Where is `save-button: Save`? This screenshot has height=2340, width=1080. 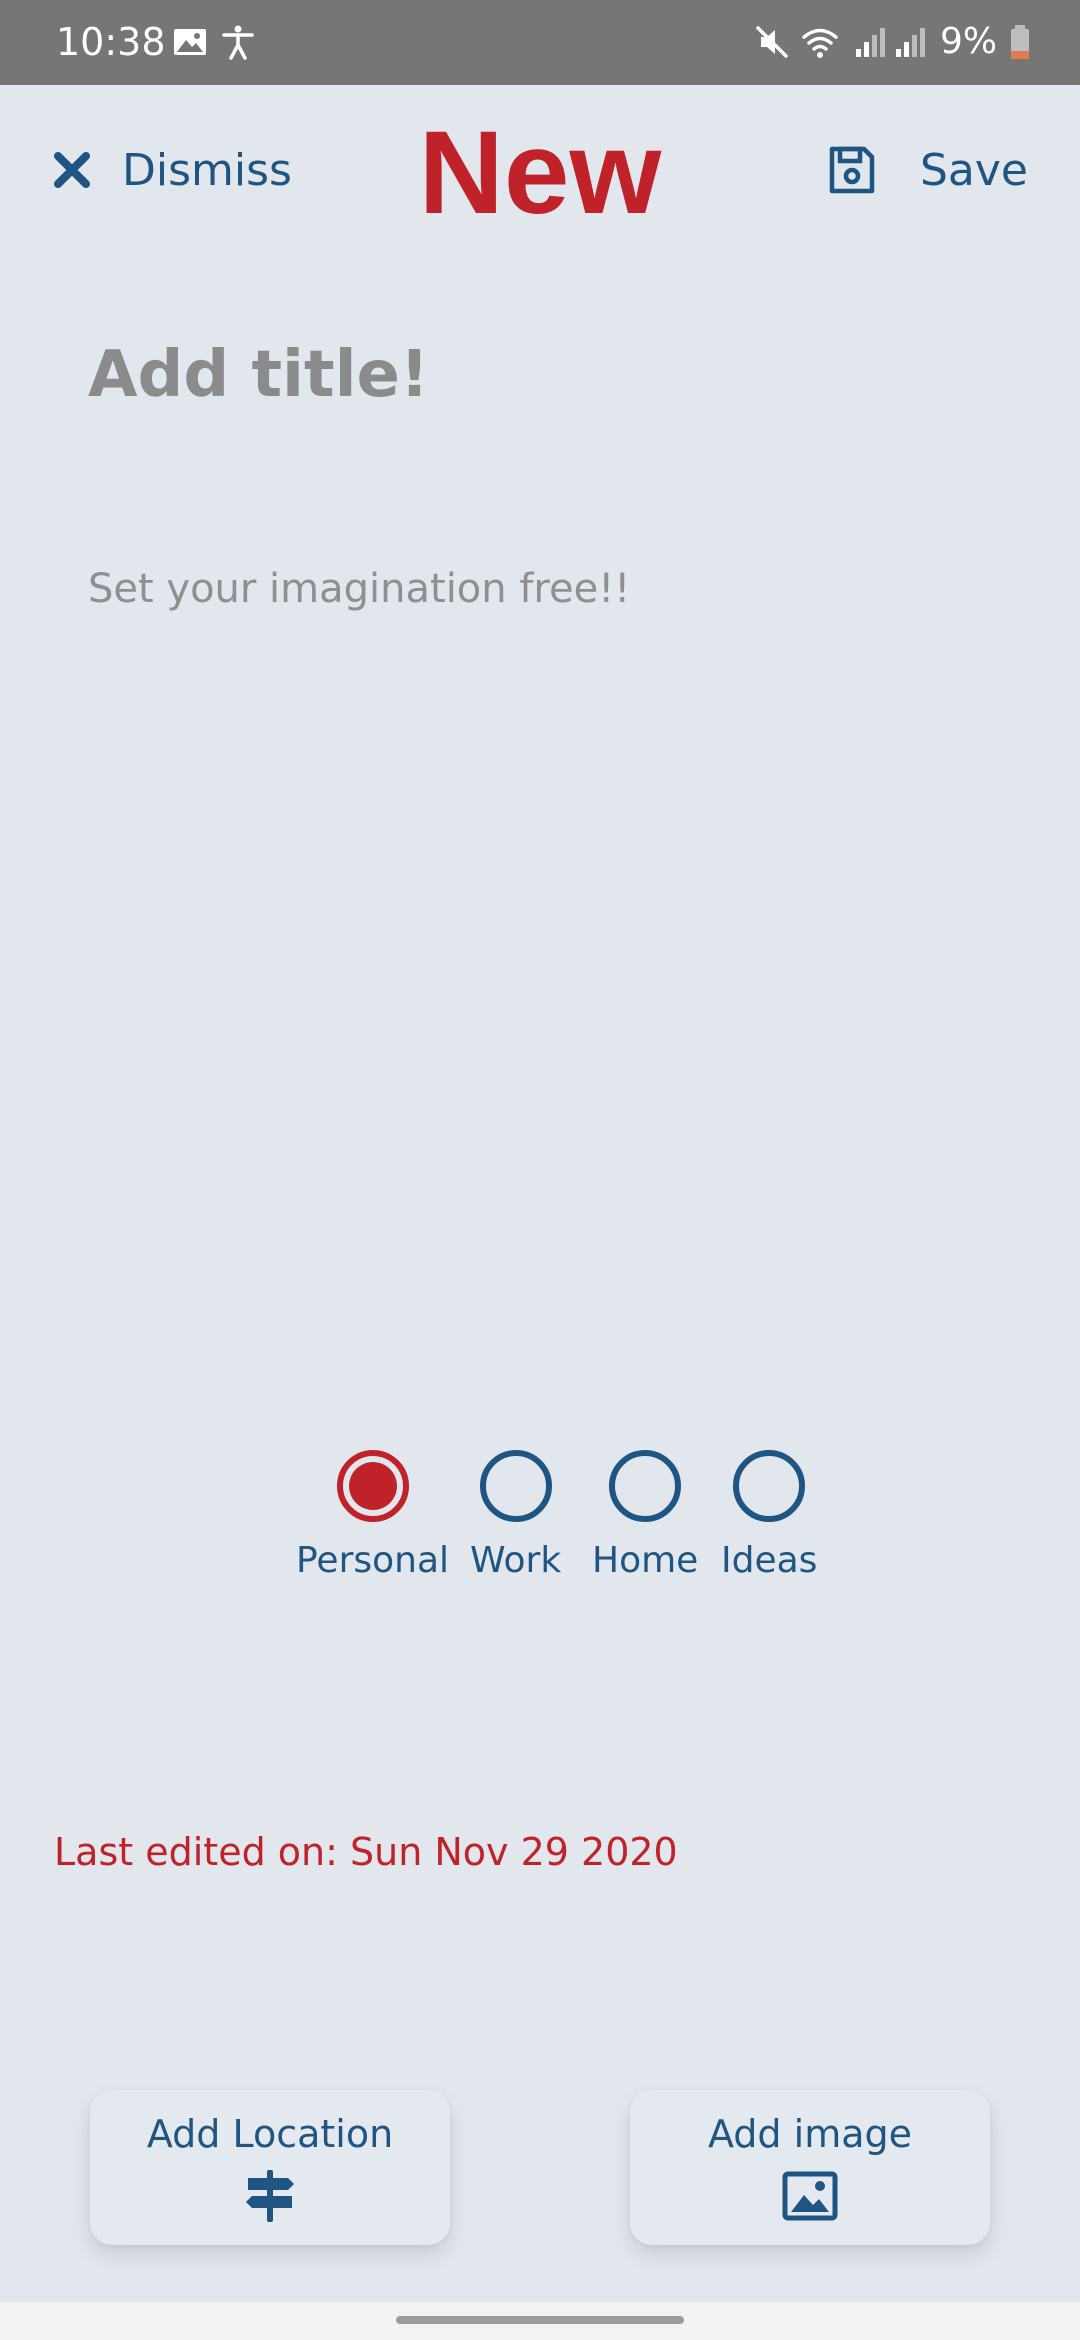 save-button: Save is located at coordinates (927, 170).